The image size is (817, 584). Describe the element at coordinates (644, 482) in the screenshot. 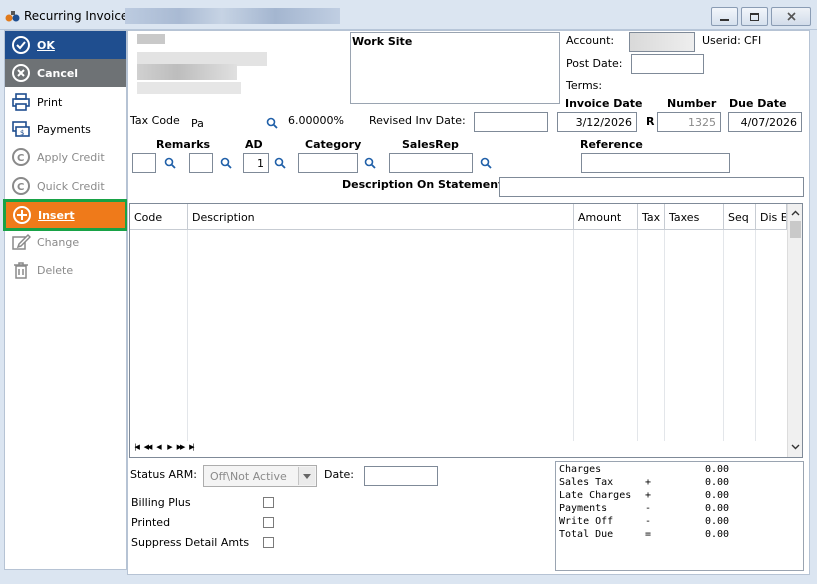

I see `totals-row-sales-tax: Sales Tax +0.00` at that location.